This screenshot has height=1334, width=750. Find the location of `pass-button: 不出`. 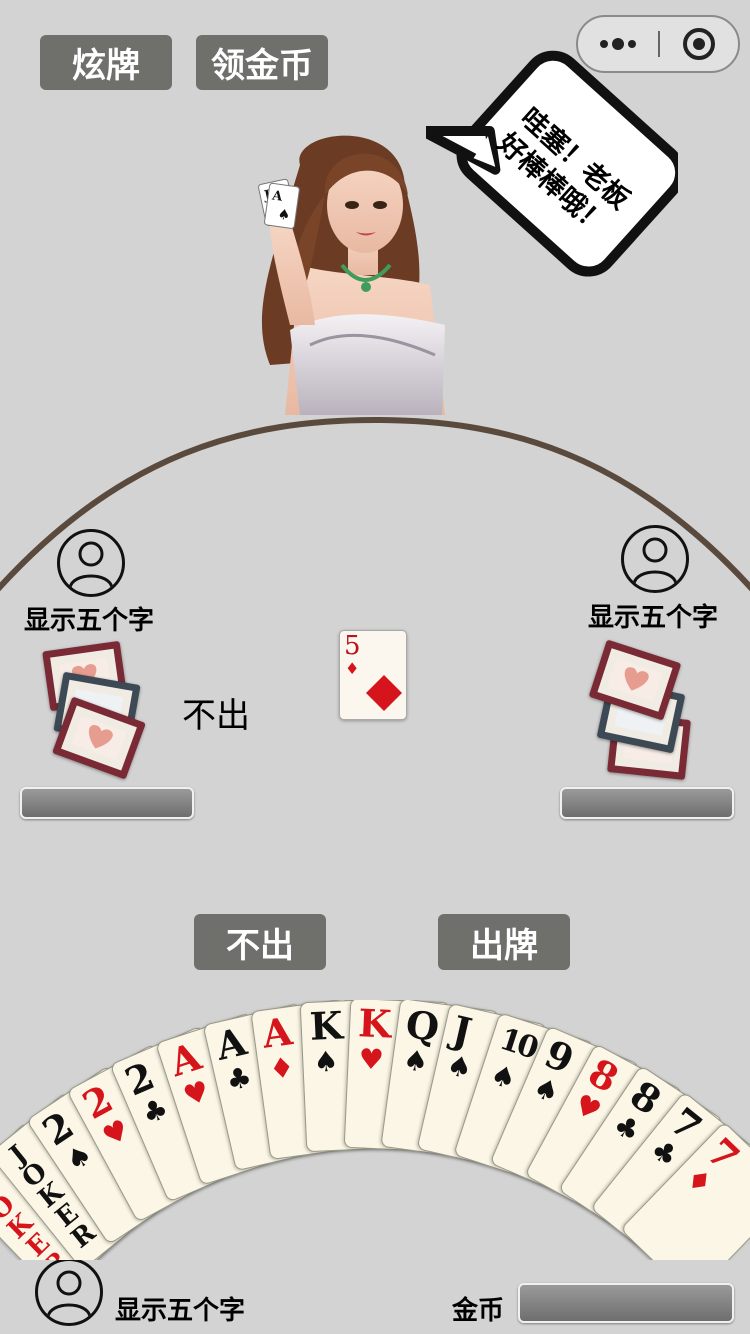

pass-button: 不出 is located at coordinates (260, 942).